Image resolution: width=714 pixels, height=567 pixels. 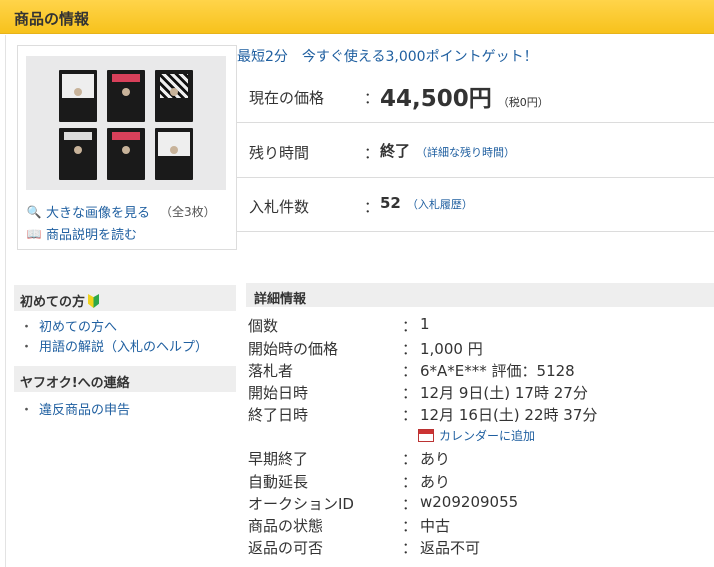 What do you see at coordinates (425, 324) in the screenshot?
I see `detail-value: 1` at bounding box center [425, 324].